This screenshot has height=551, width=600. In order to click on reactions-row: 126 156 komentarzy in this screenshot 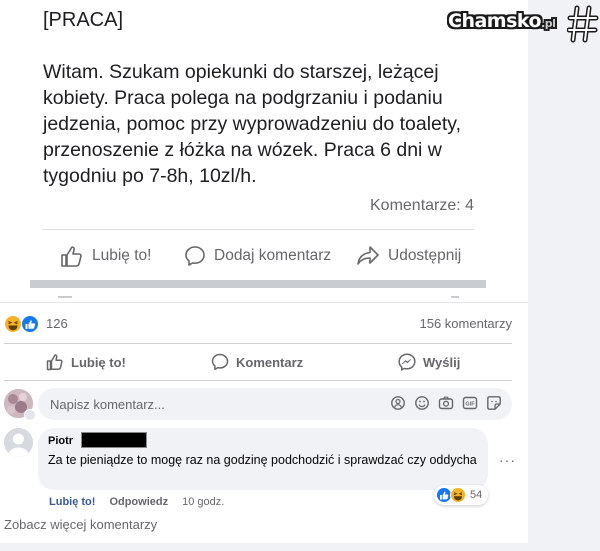, I will do `click(258, 324)`.